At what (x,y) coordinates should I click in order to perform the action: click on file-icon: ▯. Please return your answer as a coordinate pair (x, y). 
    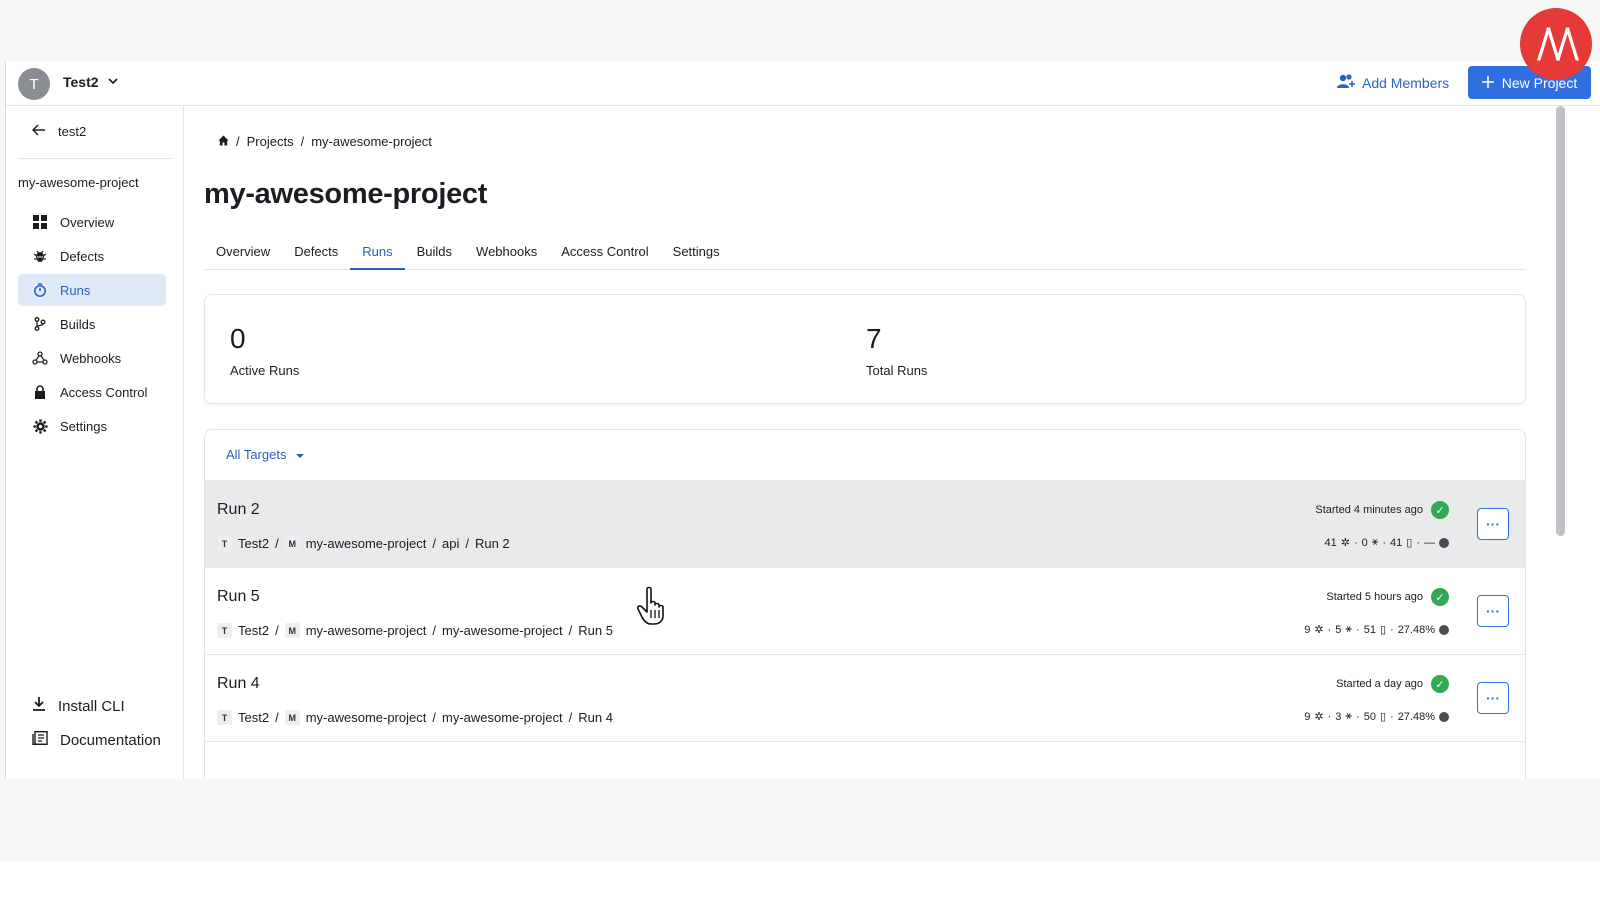
    Looking at the image, I should click on (1383, 630).